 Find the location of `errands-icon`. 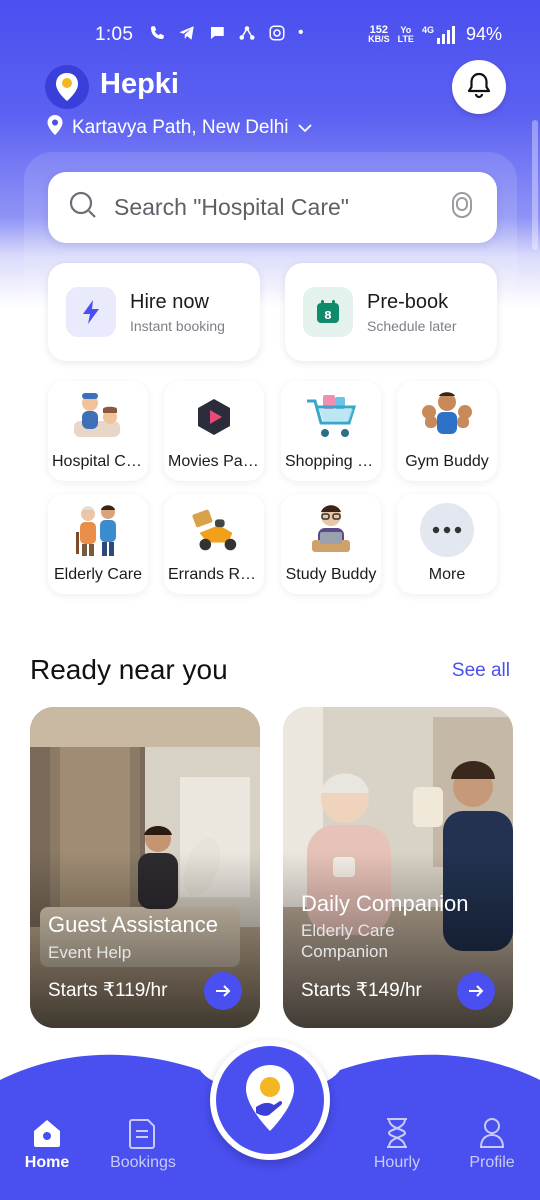

errands-icon is located at coordinates (214, 530).